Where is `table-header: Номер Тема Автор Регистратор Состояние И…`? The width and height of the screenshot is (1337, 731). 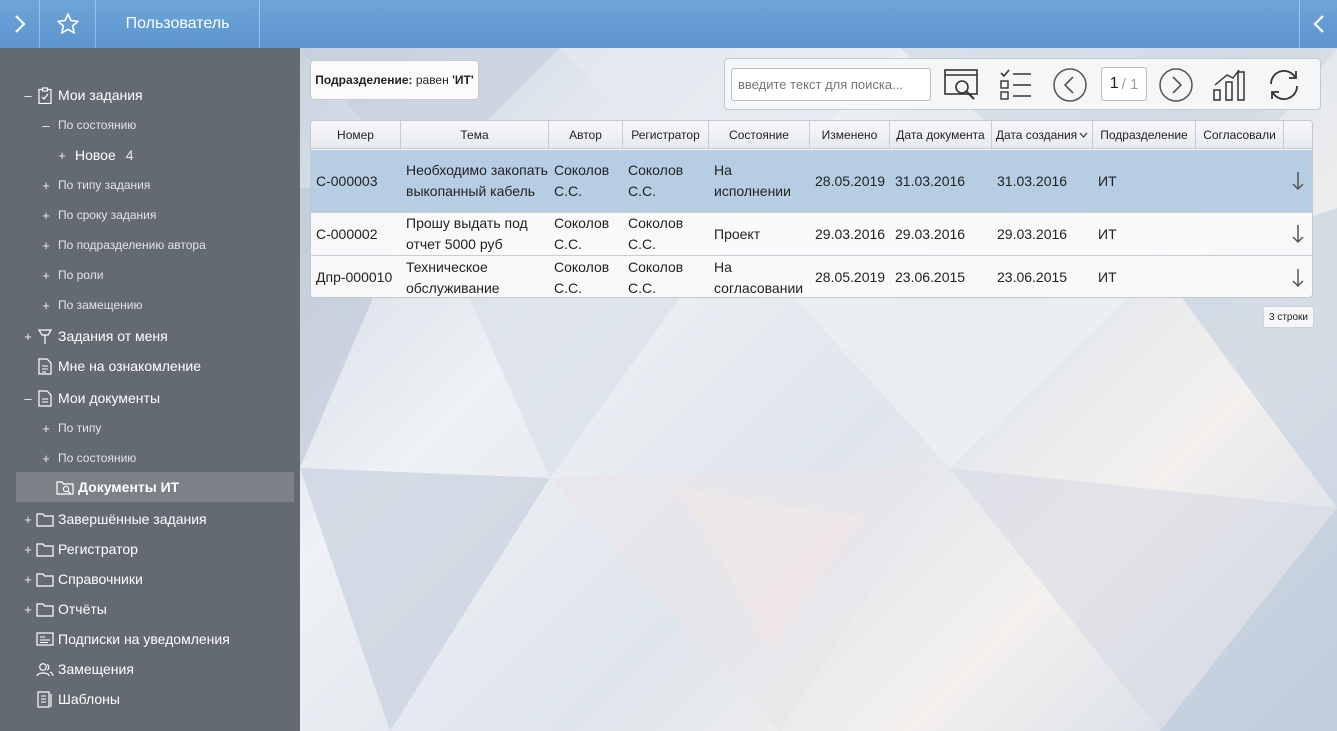 table-header: Номер Тема Автор Регистратор Состояние И… is located at coordinates (811, 135).